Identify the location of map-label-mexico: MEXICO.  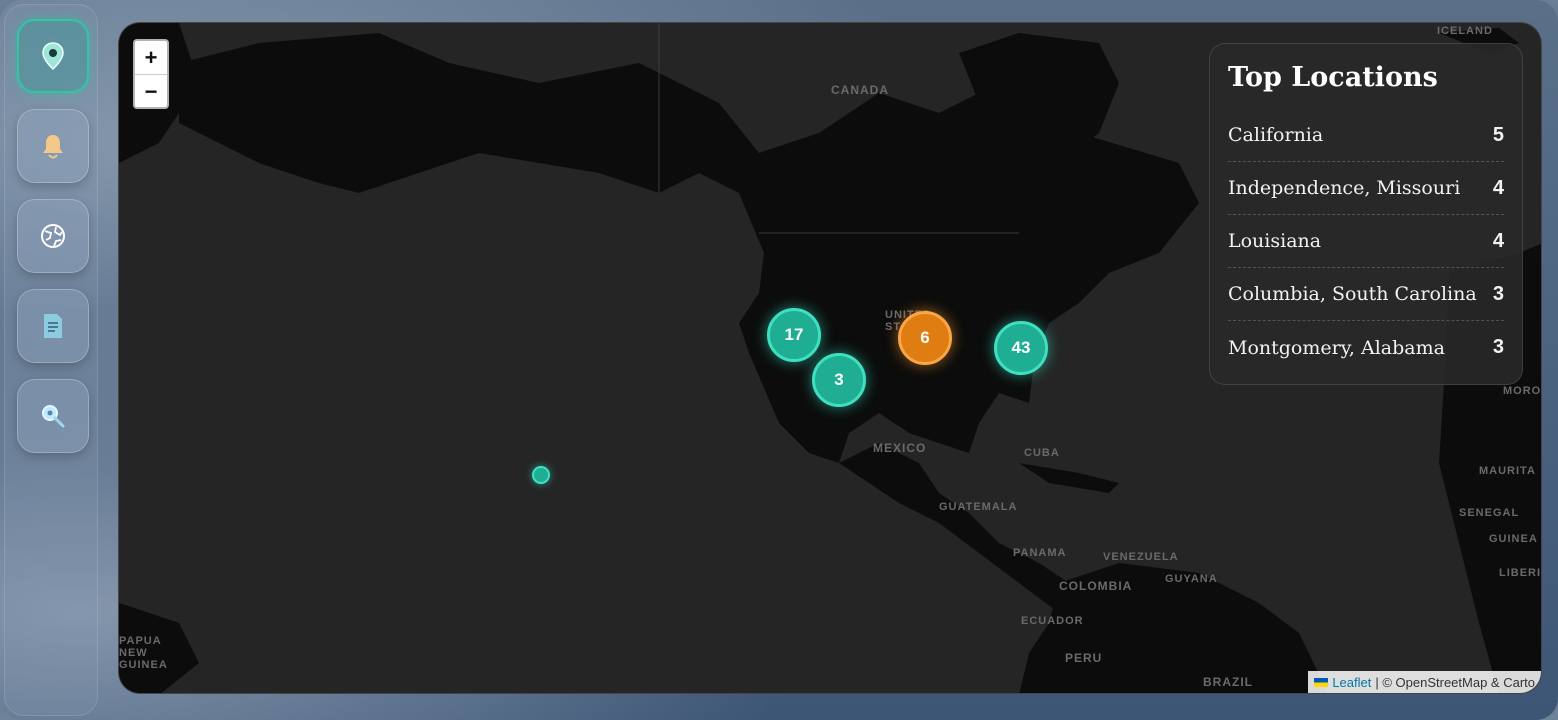
(900, 448).